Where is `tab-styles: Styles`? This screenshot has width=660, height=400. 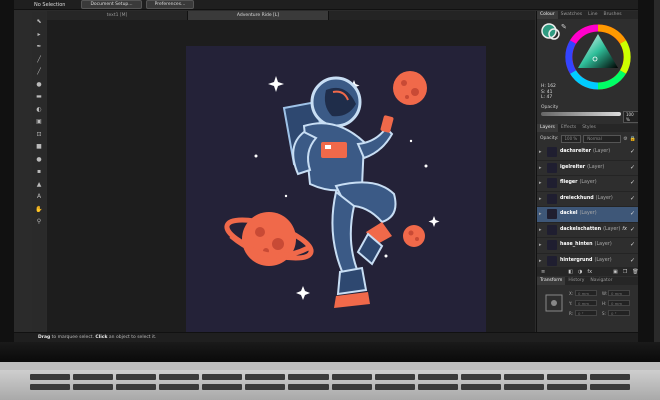 tab-styles: Styles is located at coordinates (589, 128).